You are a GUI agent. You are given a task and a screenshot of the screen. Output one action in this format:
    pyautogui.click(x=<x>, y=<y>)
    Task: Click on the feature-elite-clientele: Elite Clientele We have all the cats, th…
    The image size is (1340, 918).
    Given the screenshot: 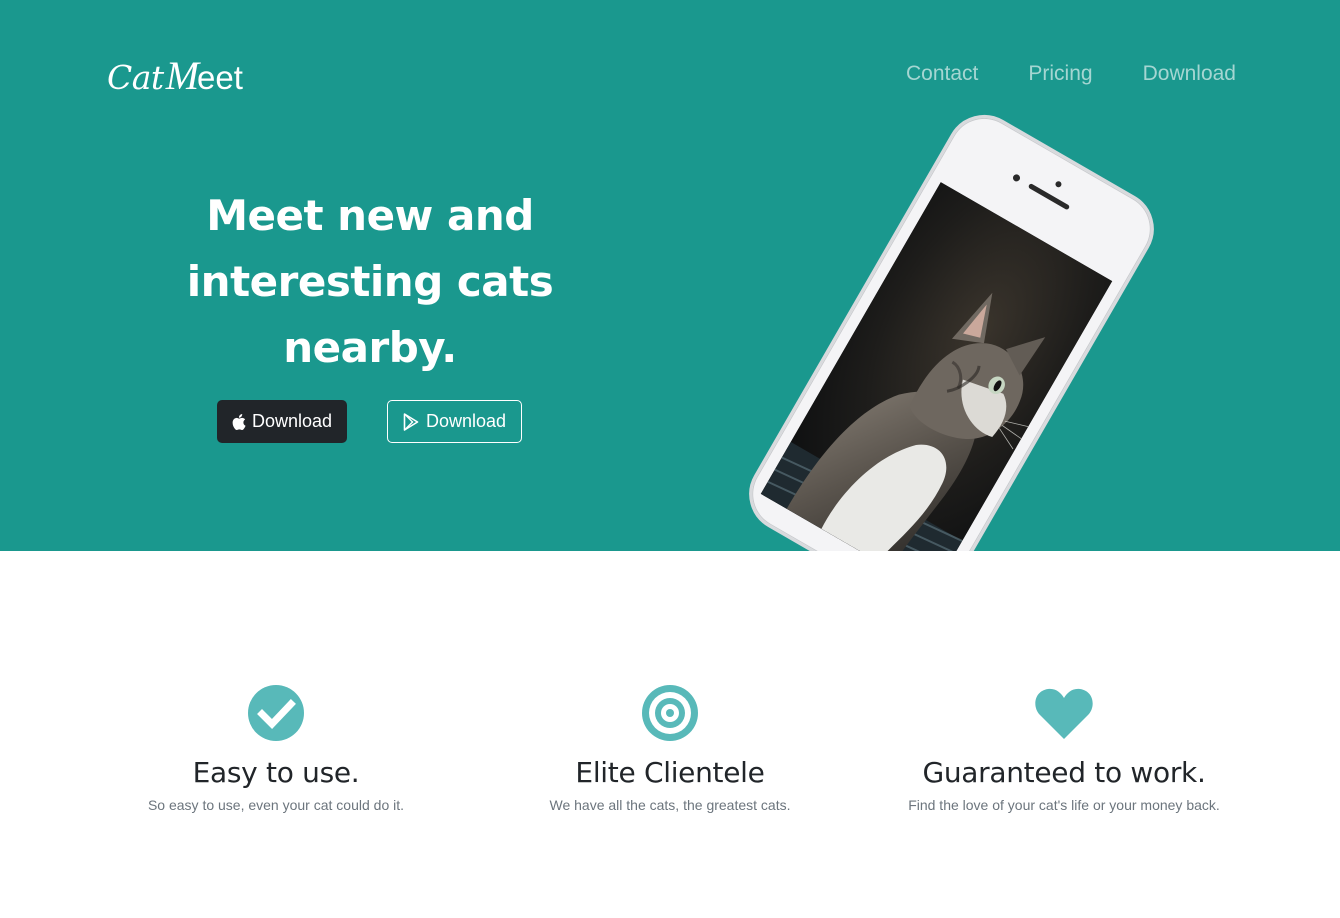 What is the action you would take?
    pyautogui.click(x=670, y=748)
    